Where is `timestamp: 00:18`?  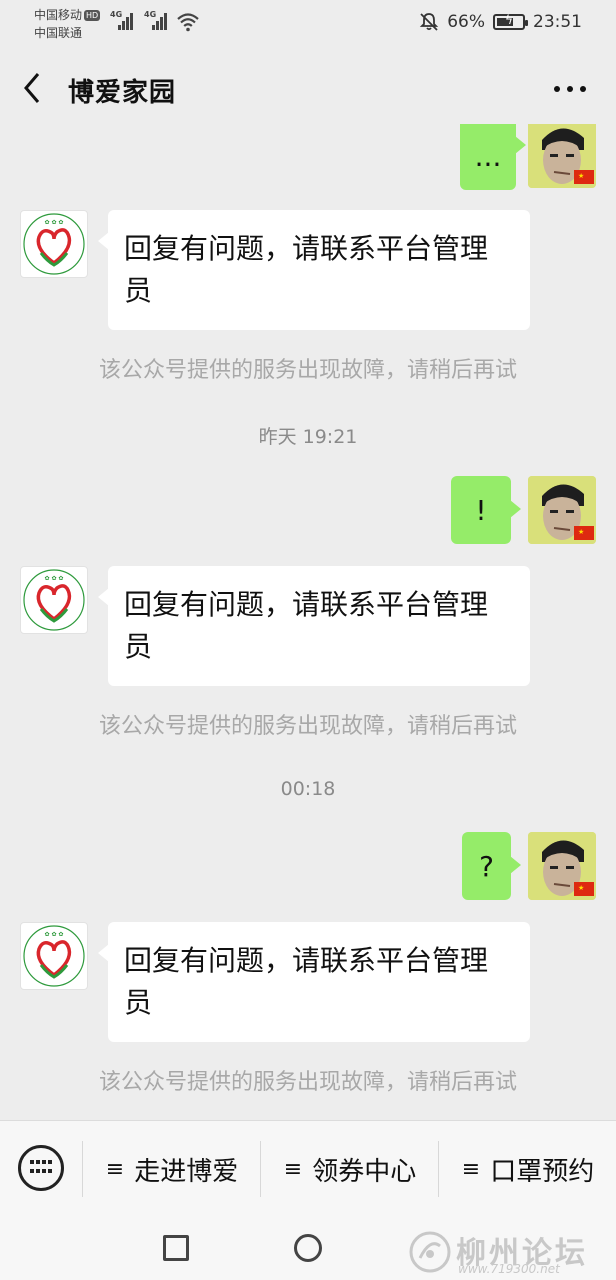 timestamp: 00:18 is located at coordinates (308, 789).